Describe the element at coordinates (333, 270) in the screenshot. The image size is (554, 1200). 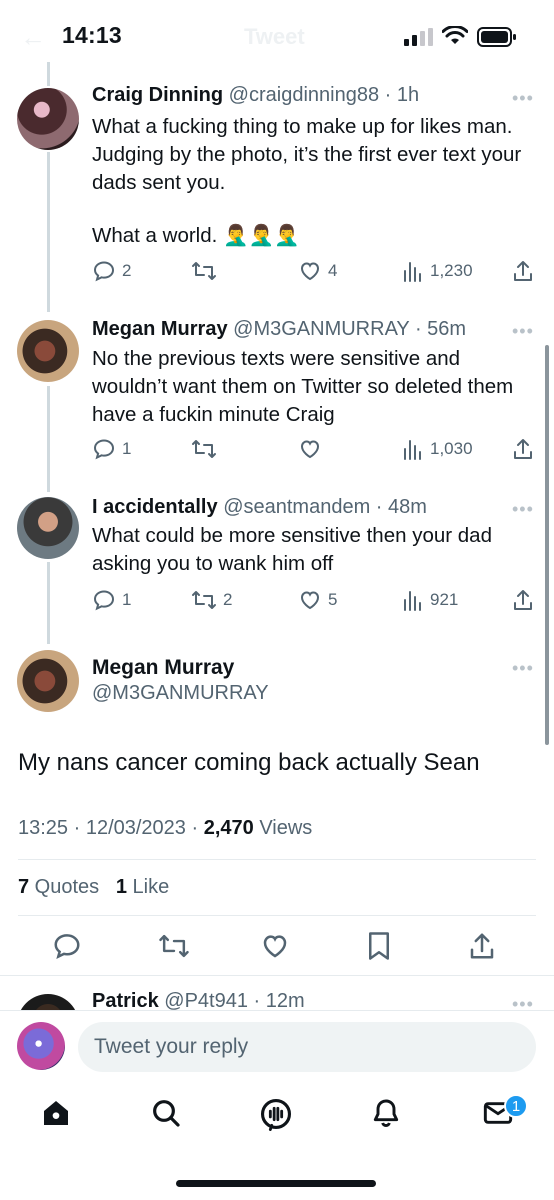
I see `like-count: 4` at that location.